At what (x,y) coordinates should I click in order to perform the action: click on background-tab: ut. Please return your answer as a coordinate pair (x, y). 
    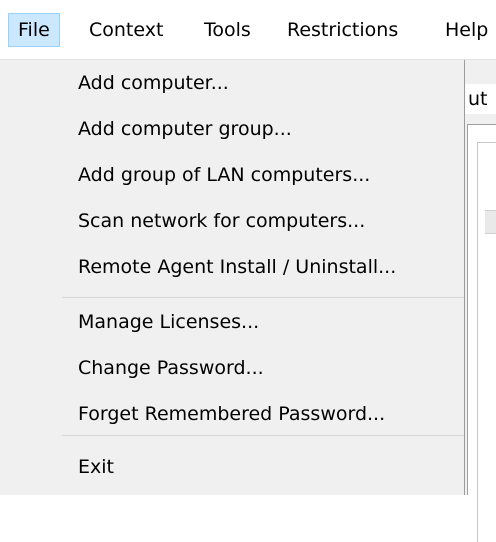
    Looking at the image, I should click on (480, 99).